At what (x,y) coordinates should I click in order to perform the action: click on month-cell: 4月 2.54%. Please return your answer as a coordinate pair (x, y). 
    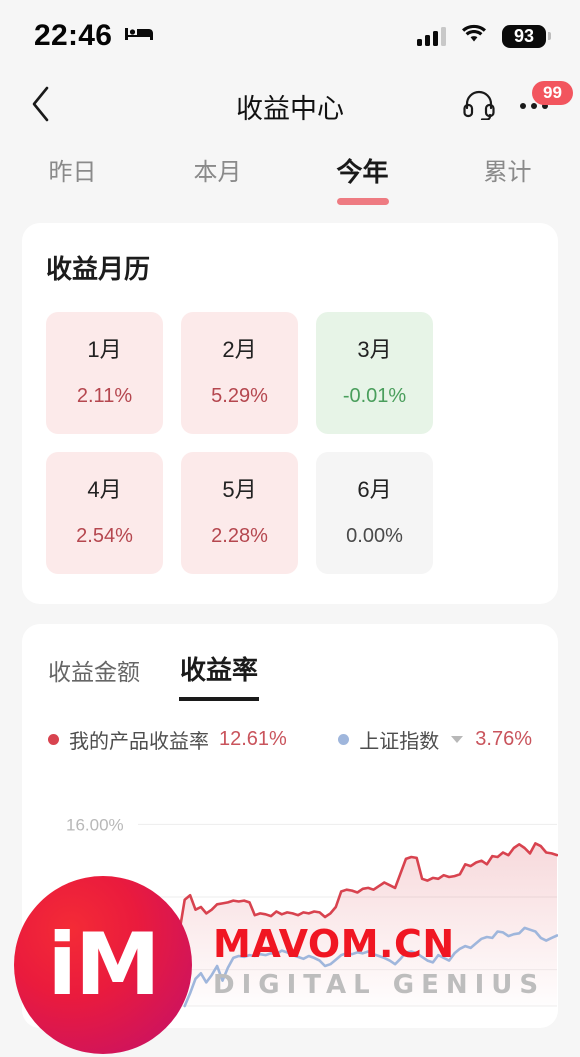
    Looking at the image, I should click on (104, 513).